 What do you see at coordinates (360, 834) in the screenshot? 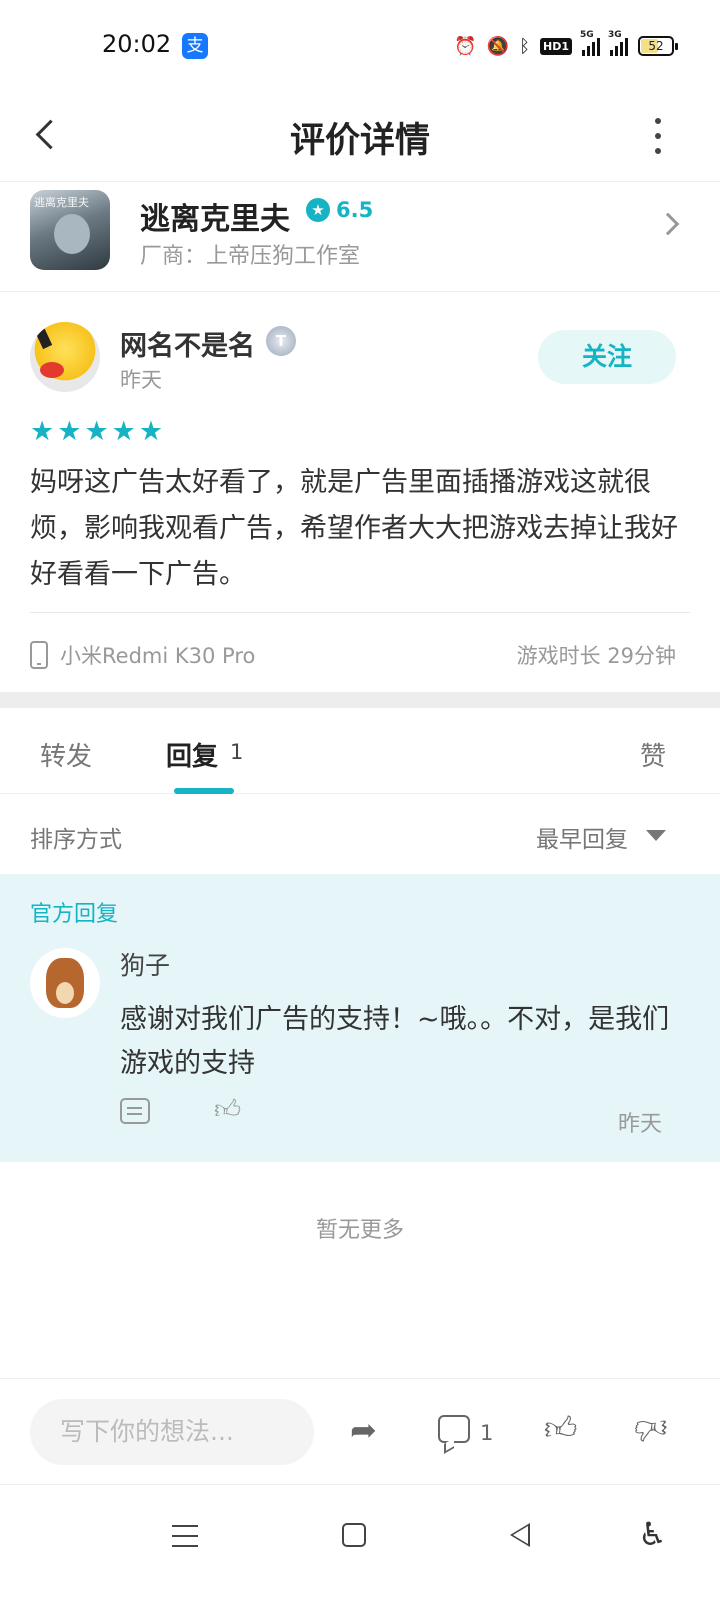
I see `sort-row: 排序方式 最早回复` at bounding box center [360, 834].